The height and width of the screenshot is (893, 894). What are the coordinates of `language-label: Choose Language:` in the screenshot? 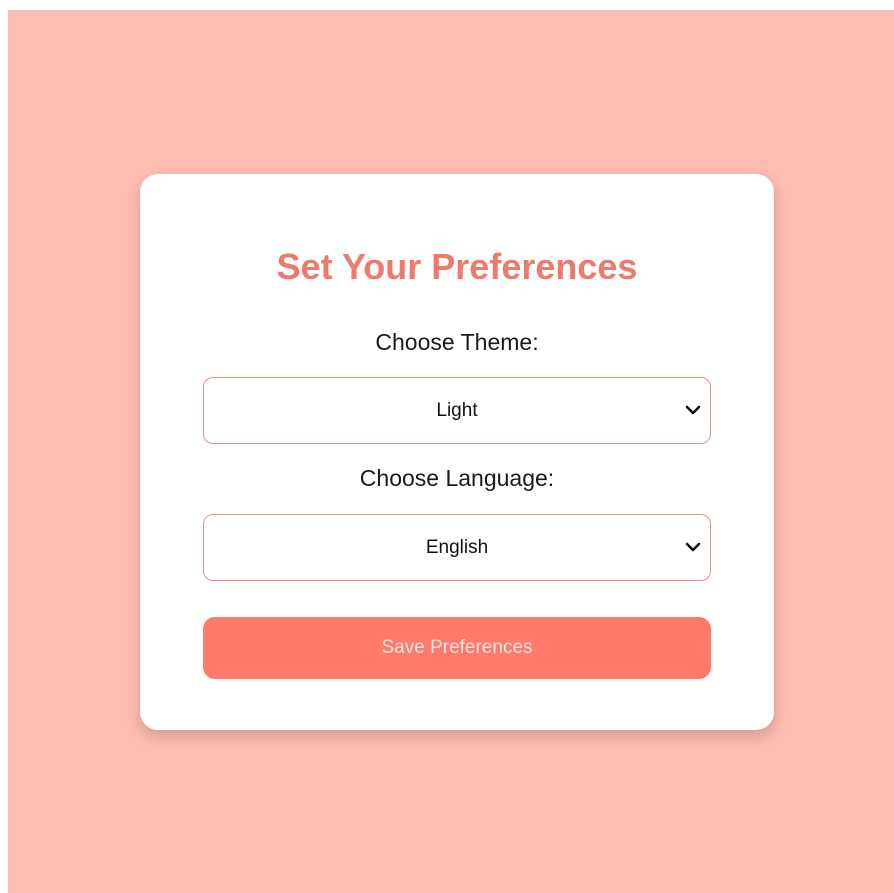 It's located at (457, 478).